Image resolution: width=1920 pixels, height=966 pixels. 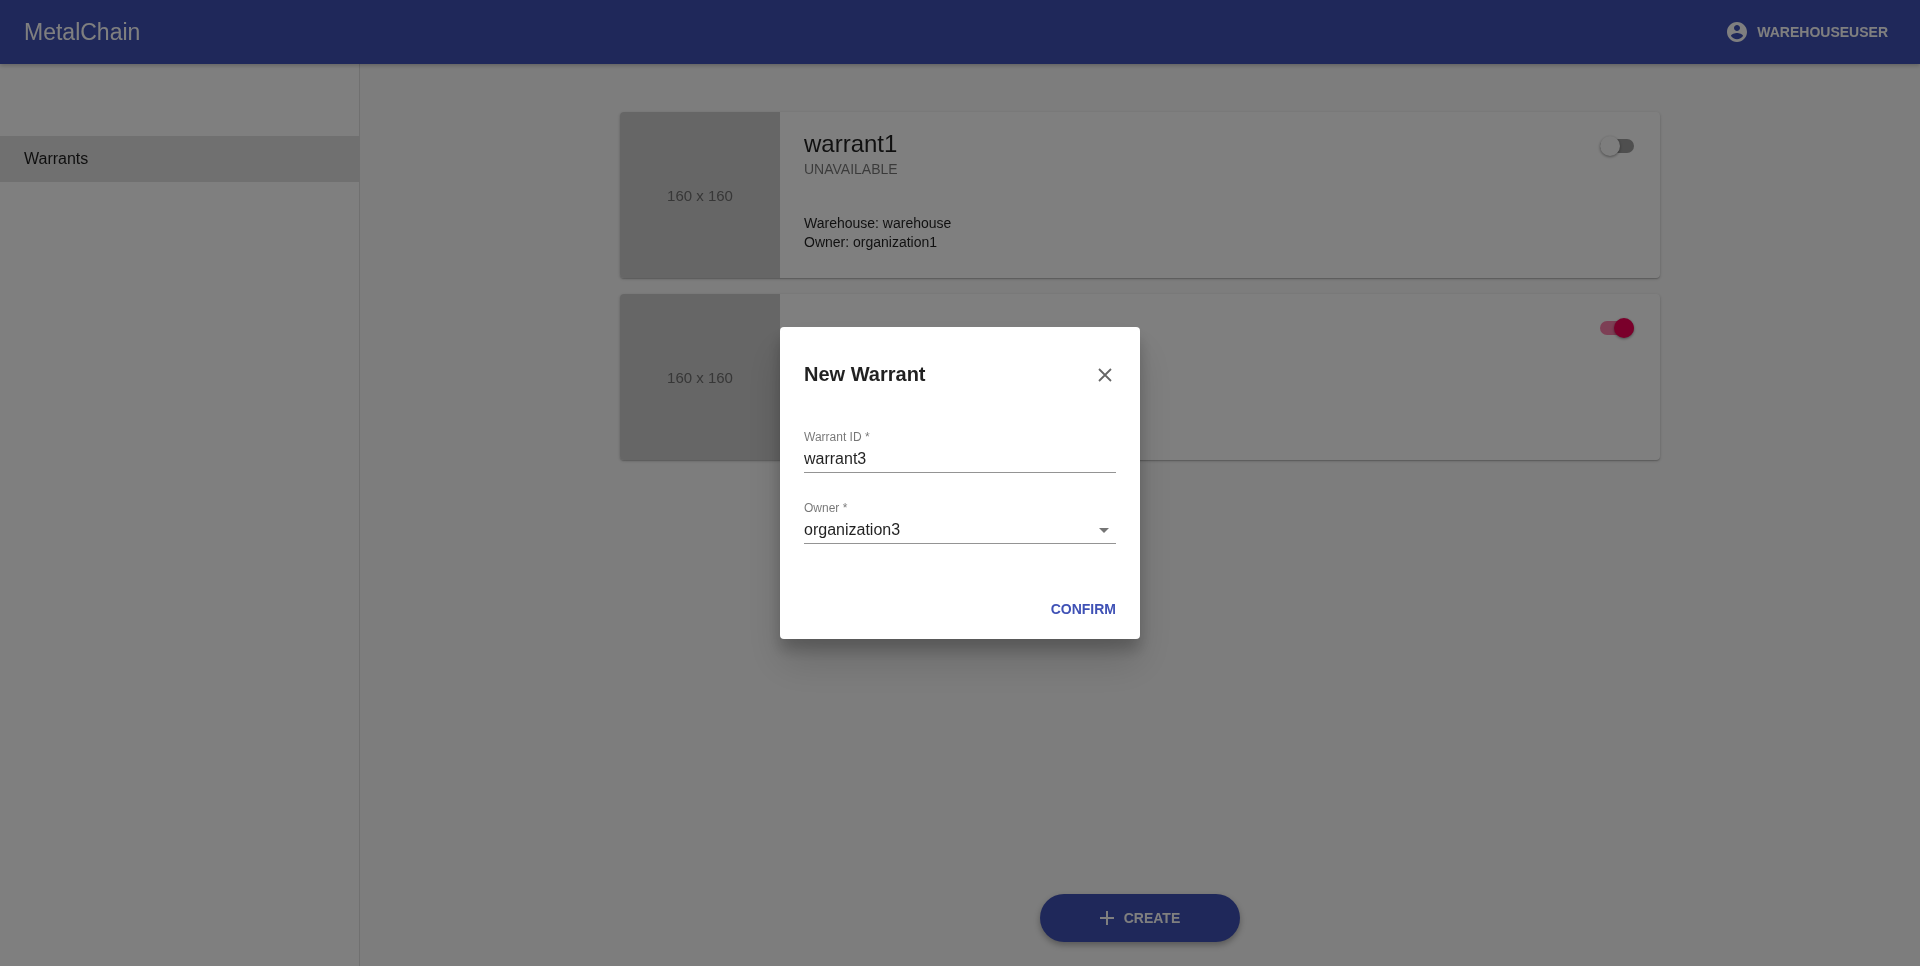 I want to click on card-detail: Owner: organization1, so click(x=871, y=241).